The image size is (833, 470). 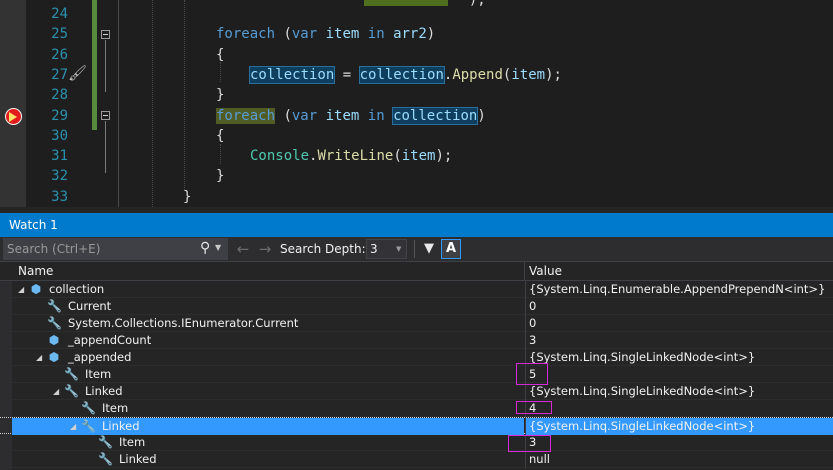 What do you see at coordinates (429, 249) in the screenshot?
I see `filter-icon: ▼` at bounding box center [429, 249].